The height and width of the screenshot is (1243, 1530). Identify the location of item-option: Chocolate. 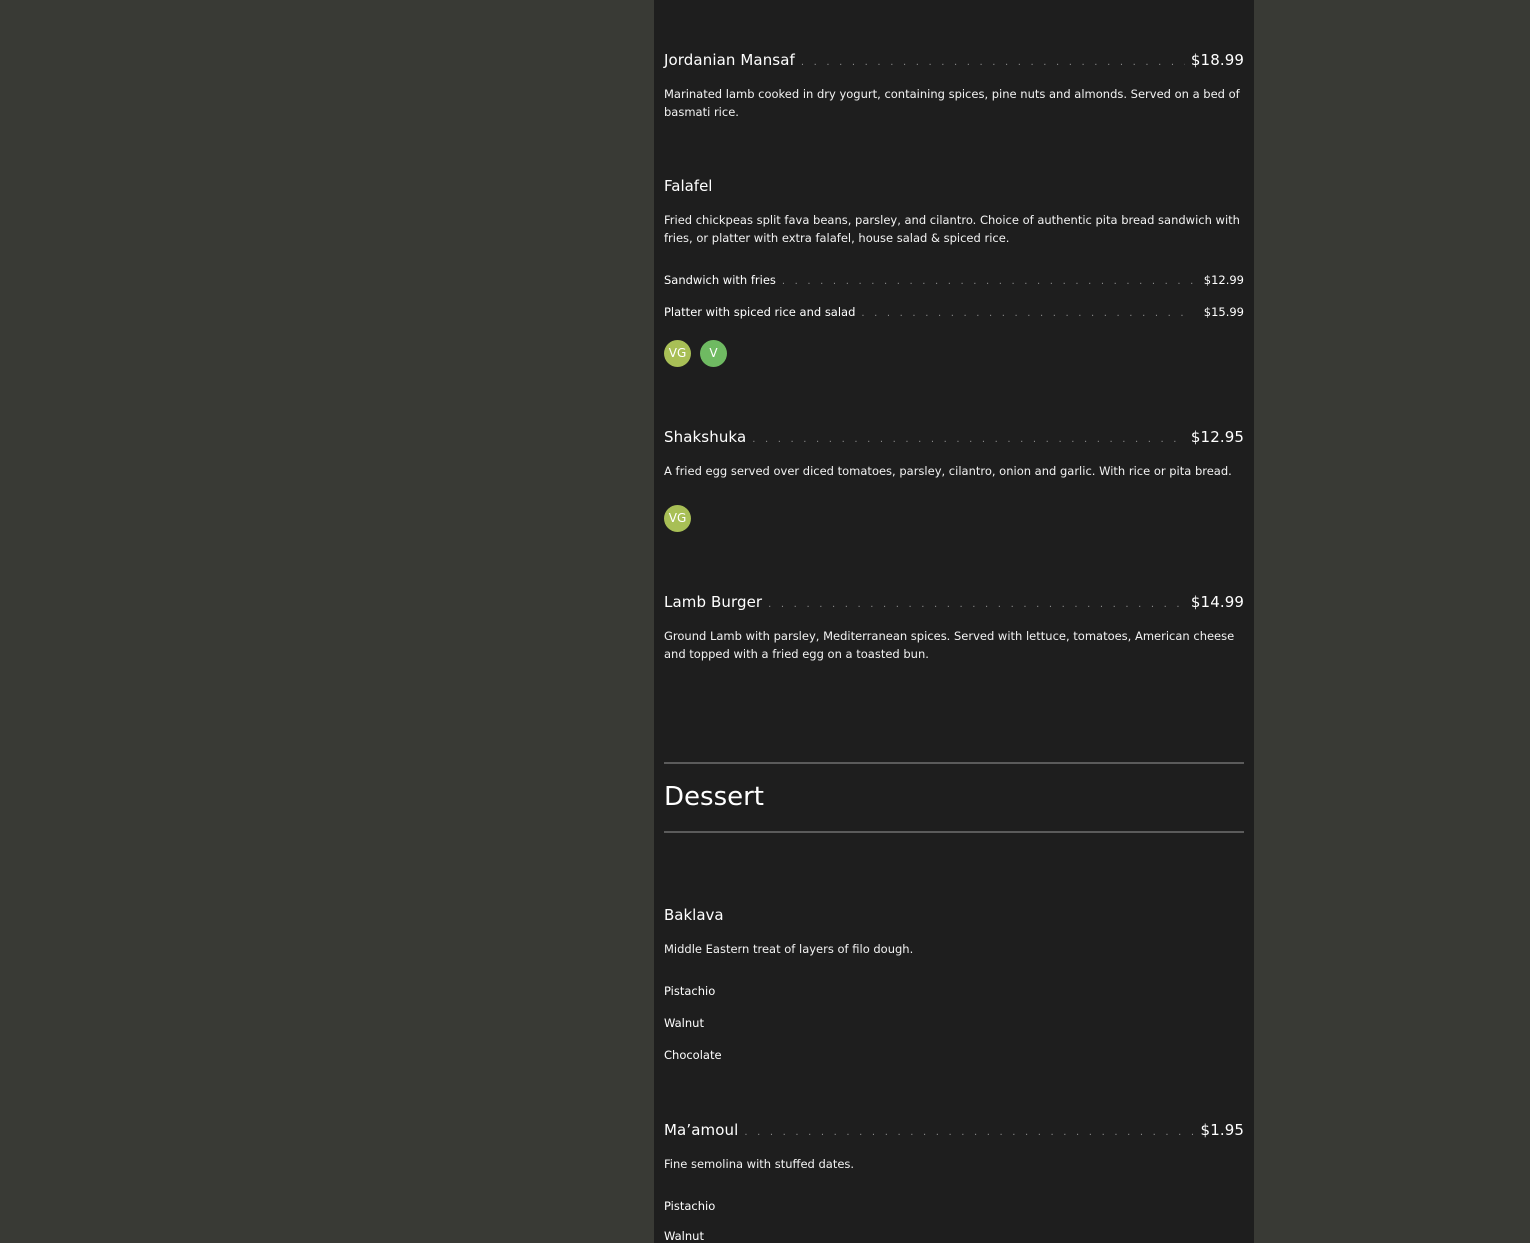
(693, 1055).